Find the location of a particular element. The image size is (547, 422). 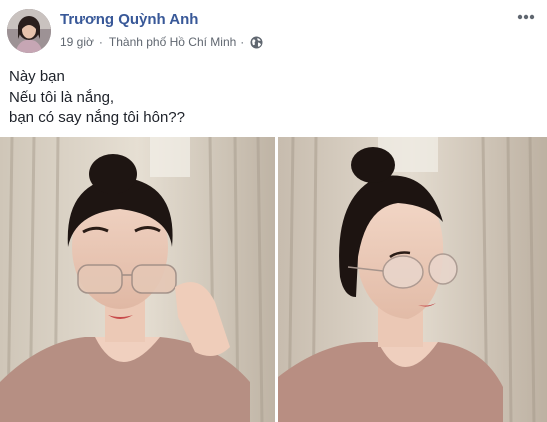

more-options-icon is located at coordinates (526, 17).